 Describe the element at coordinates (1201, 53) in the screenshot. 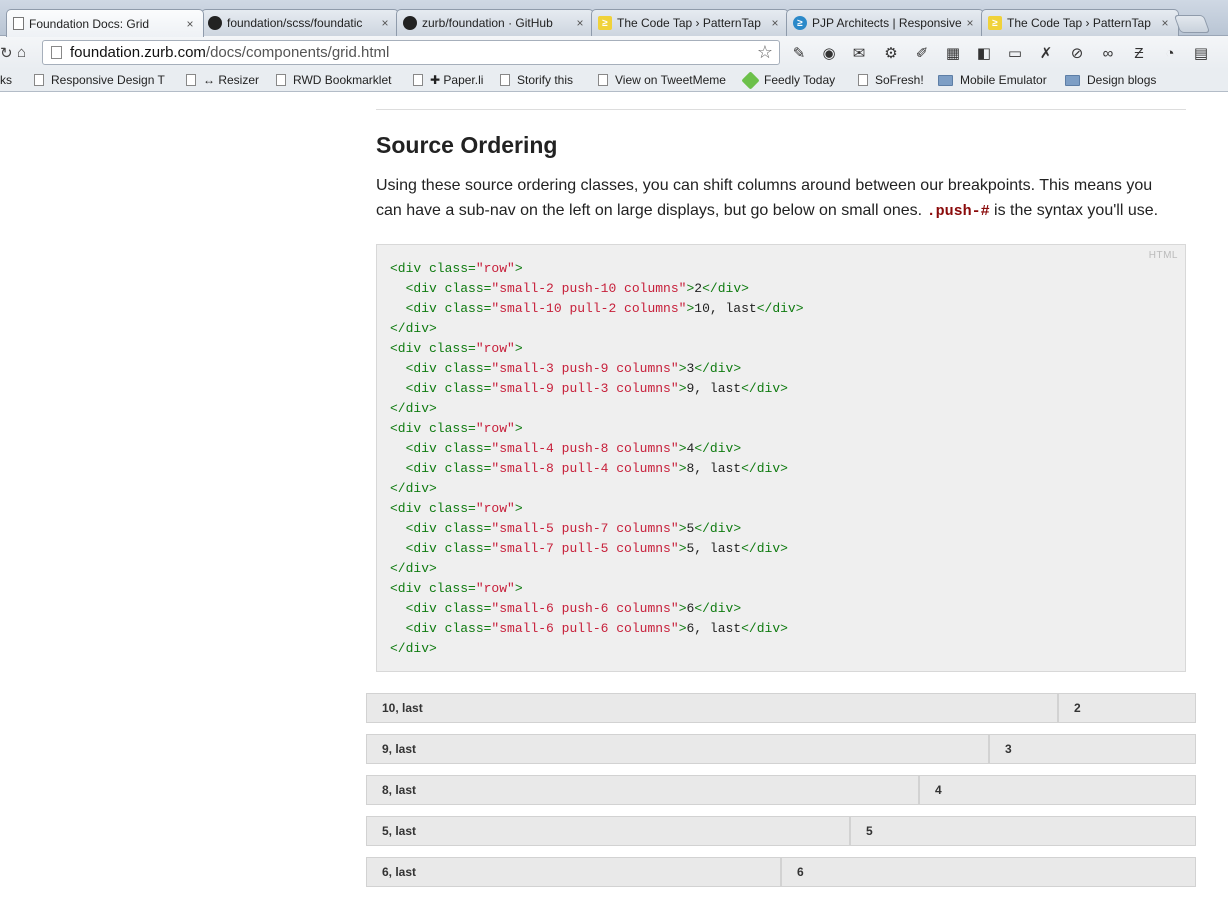

I see `notes-icon: ▤` at that location.